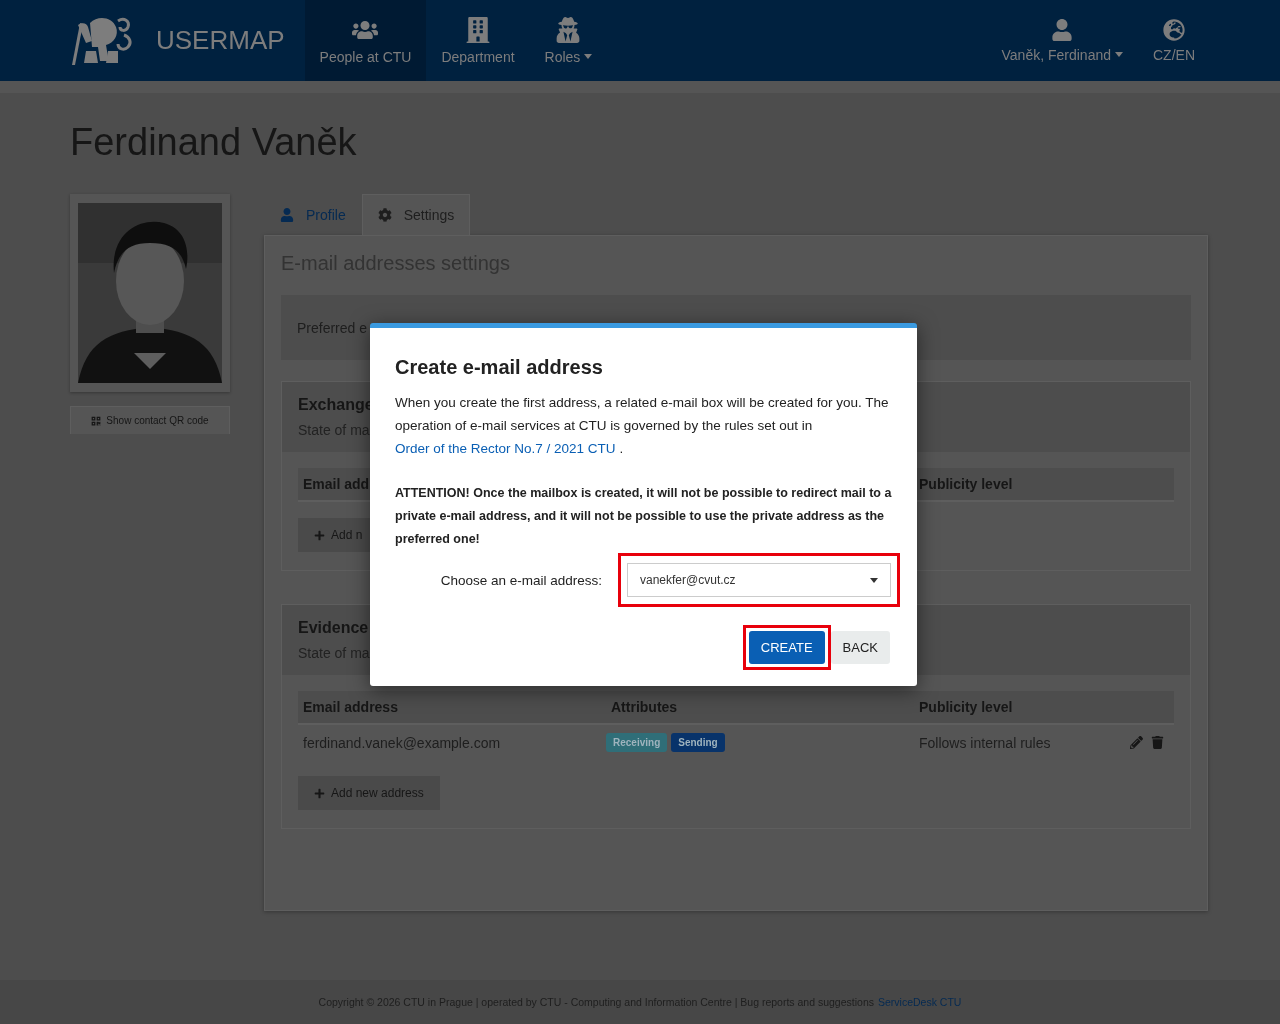 The image size is (1280, 1024). I want to click on address-select: vanekfer@cvut.cz, so click(759, 580).